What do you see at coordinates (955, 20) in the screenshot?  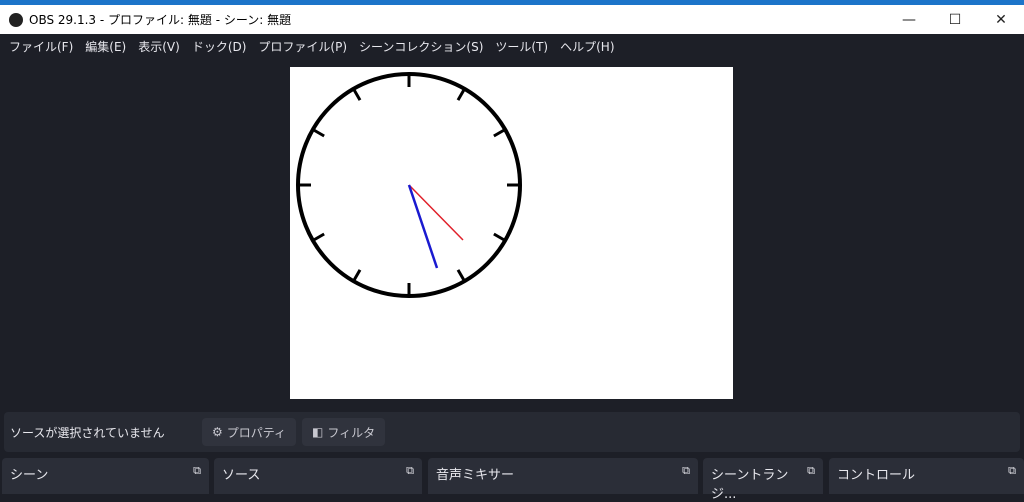 I see `maximize-button: ☐` at bounding box center [955, 20].